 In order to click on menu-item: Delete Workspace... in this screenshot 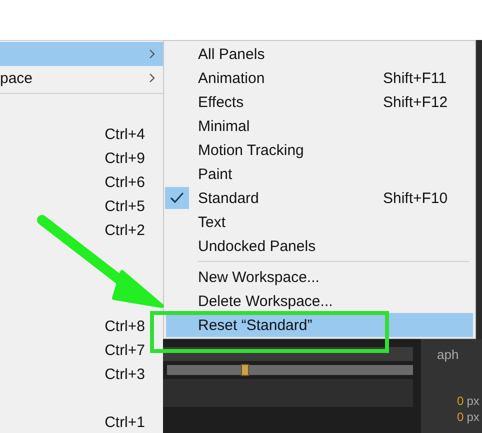, I will do `click(319, 301)`.